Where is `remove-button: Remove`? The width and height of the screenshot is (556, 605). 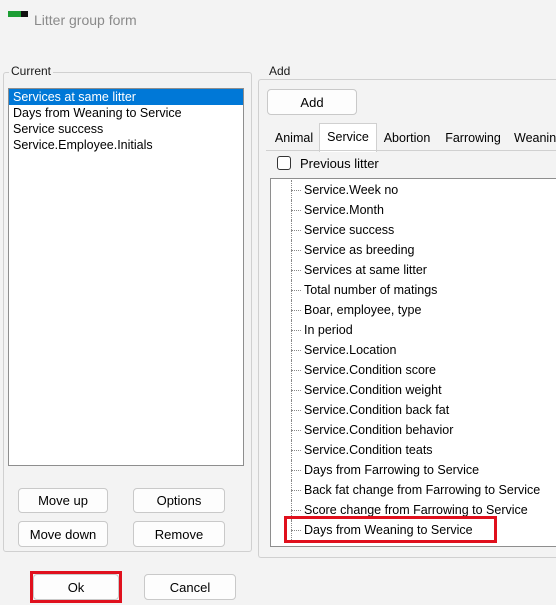 remove-button: Remove is located at coordinates (179, 534).